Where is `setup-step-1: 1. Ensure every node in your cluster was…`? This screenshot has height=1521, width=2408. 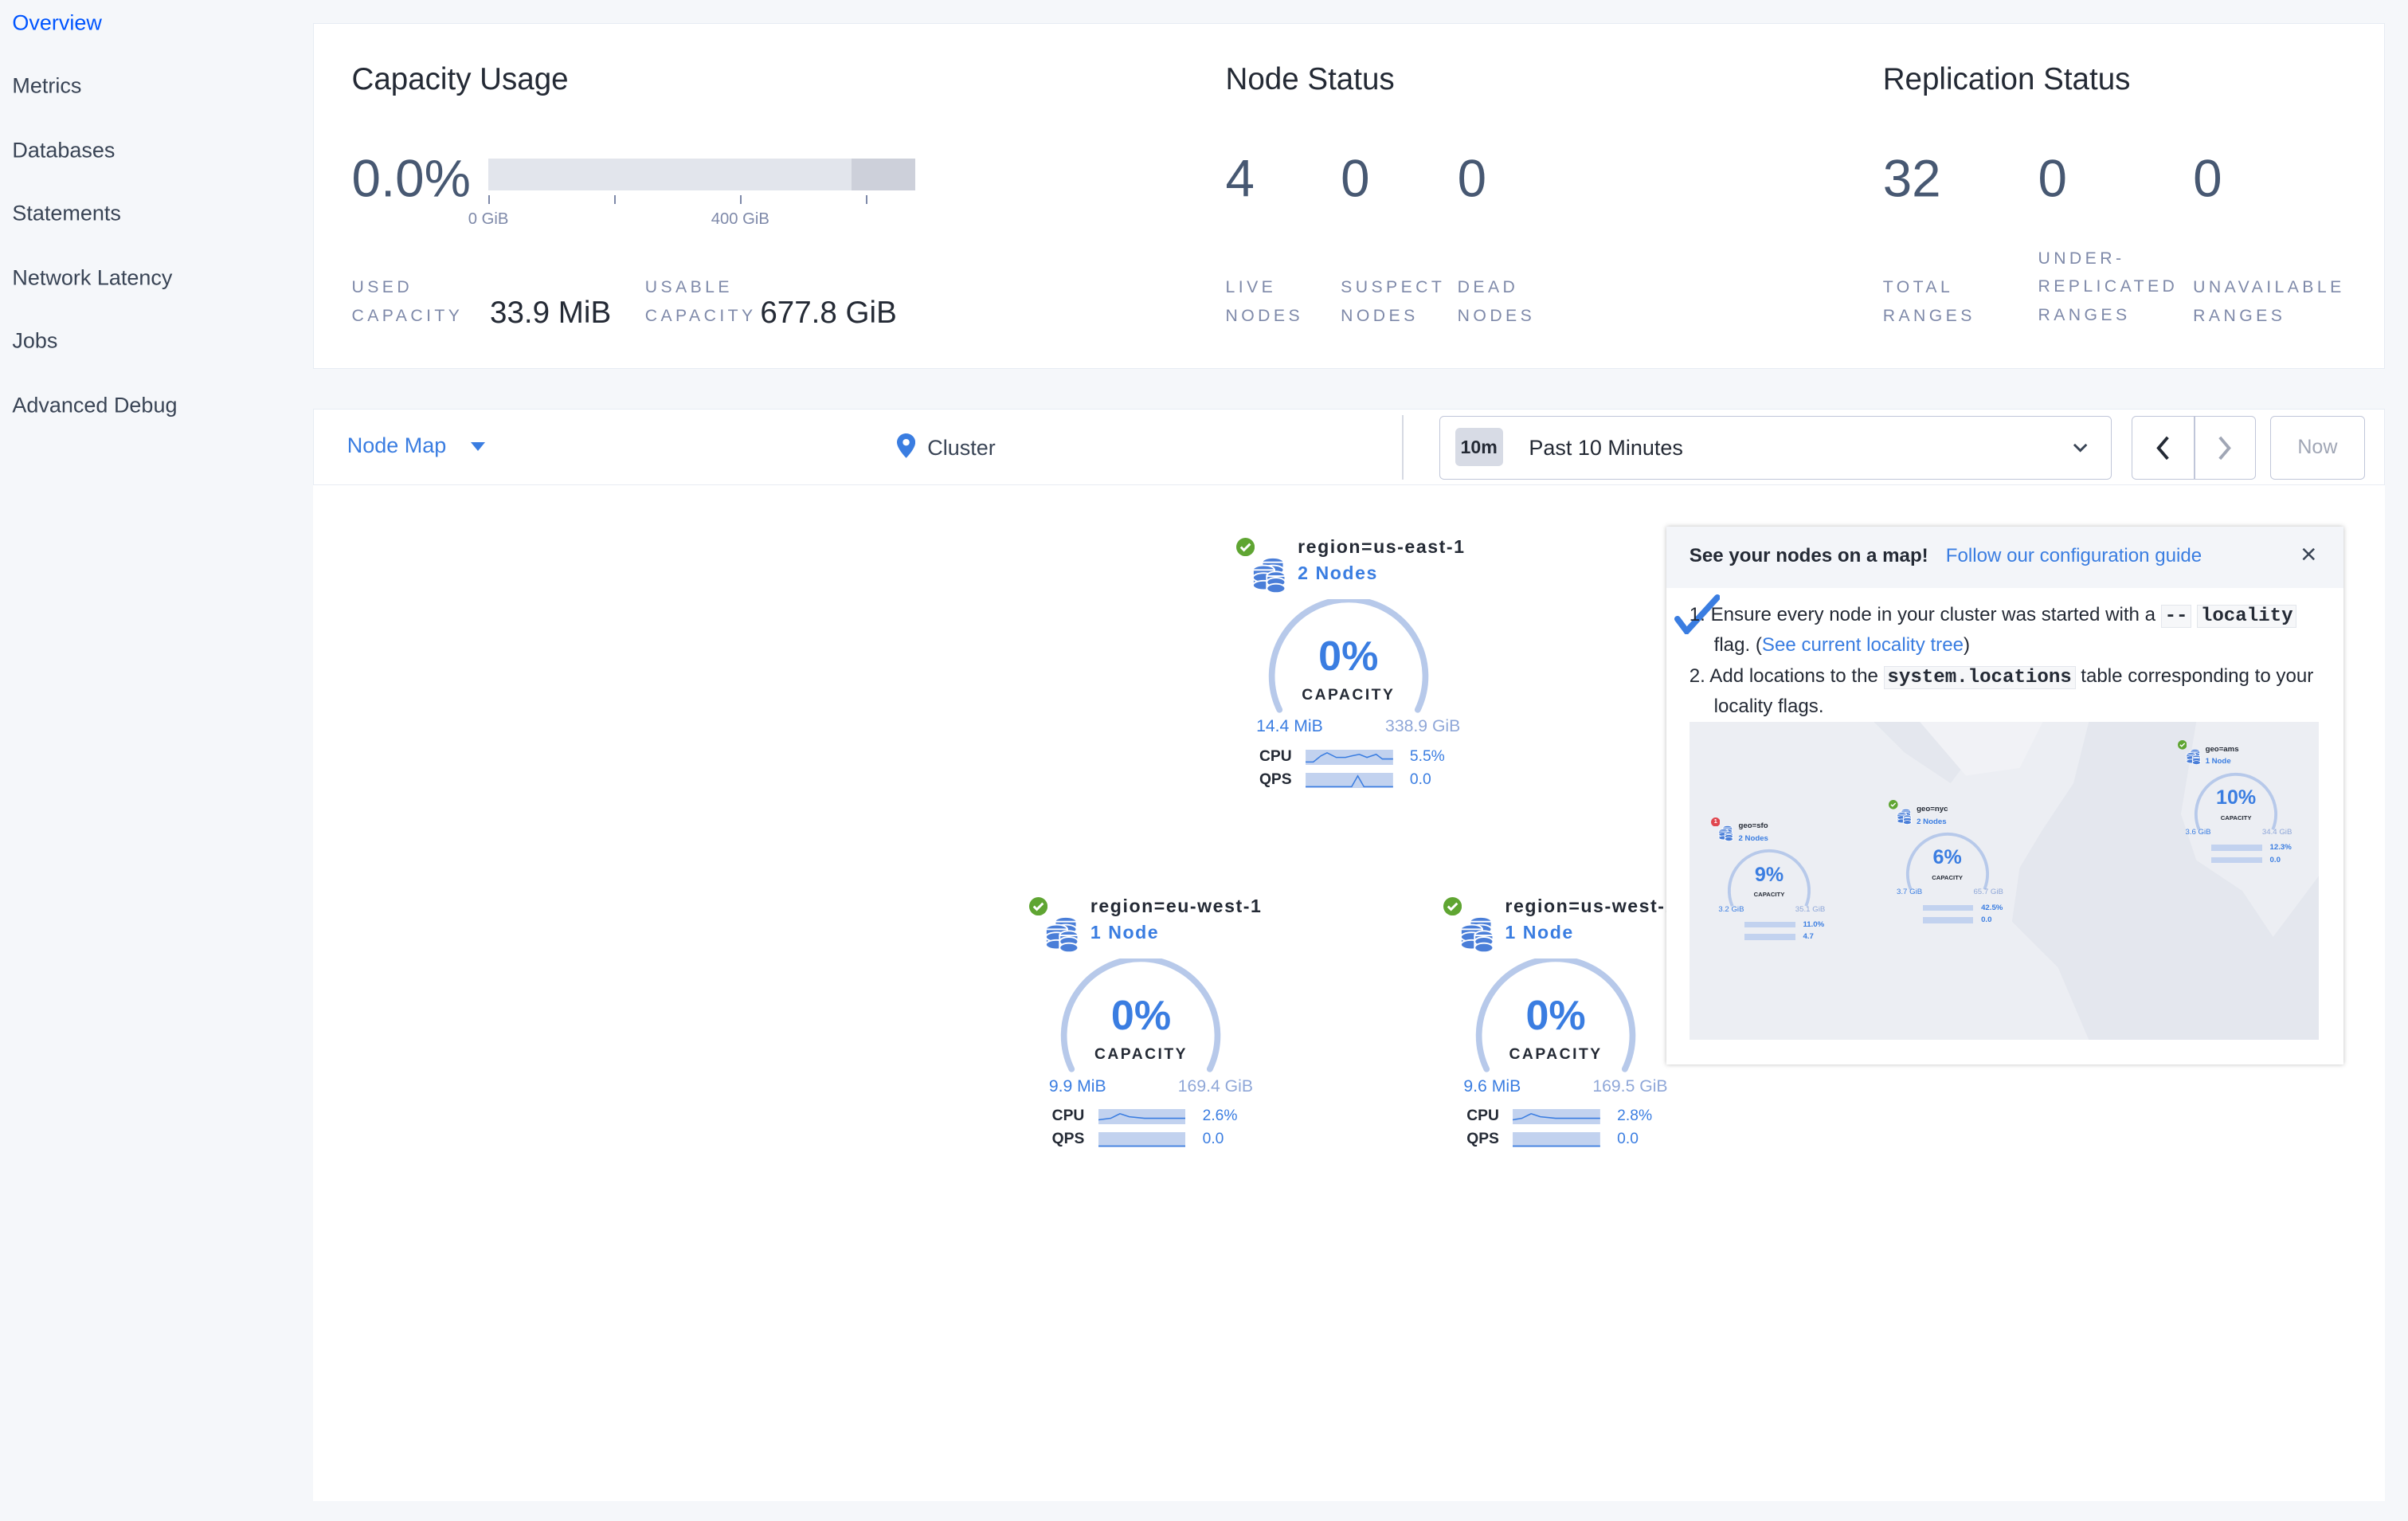
setup-step-1: 1. Ensure every node in your cluster was… is located at coordinates (2009, 630).